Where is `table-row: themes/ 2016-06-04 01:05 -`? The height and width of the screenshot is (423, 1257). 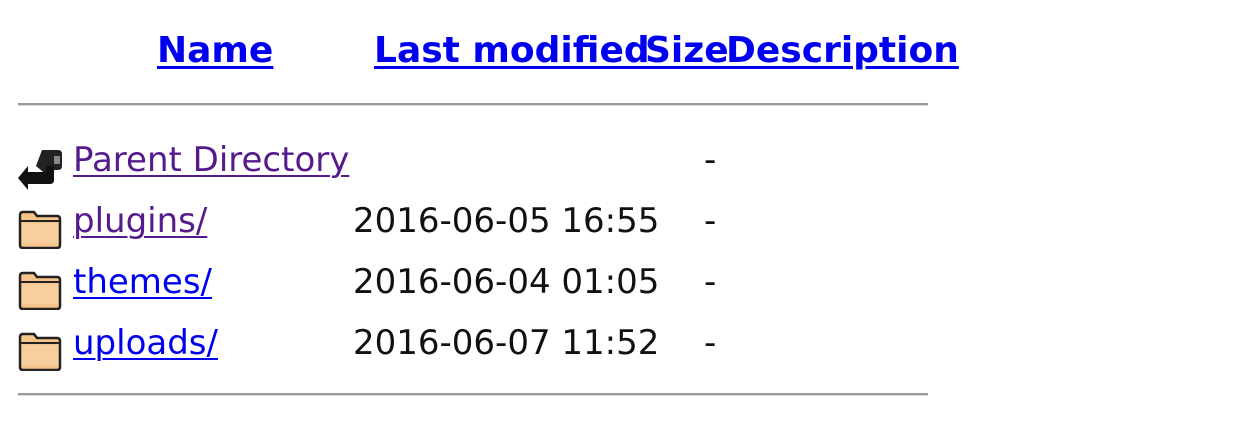
table-row: themes/ 2016-06-04 01:05 - is located at coordinates (470, 287).